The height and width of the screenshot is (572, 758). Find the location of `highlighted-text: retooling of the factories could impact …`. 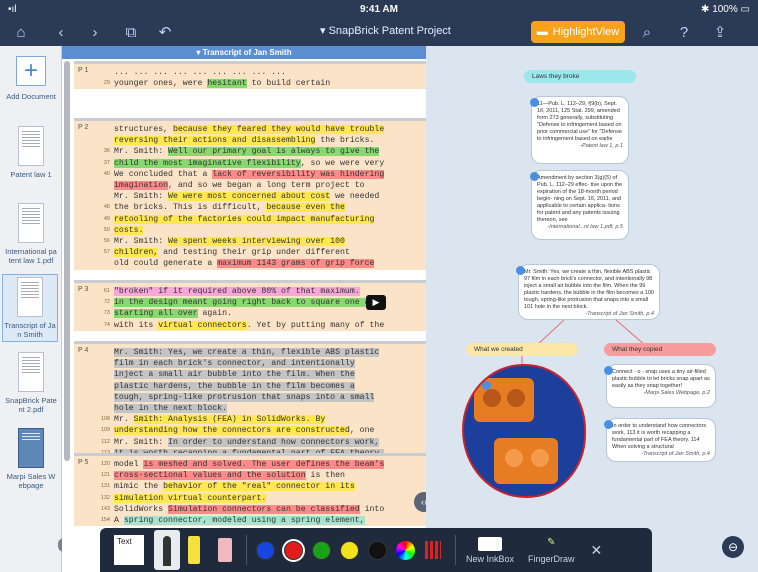

highlighted-text: retooling of the factories could impact … is located at coordinates (244, 219).